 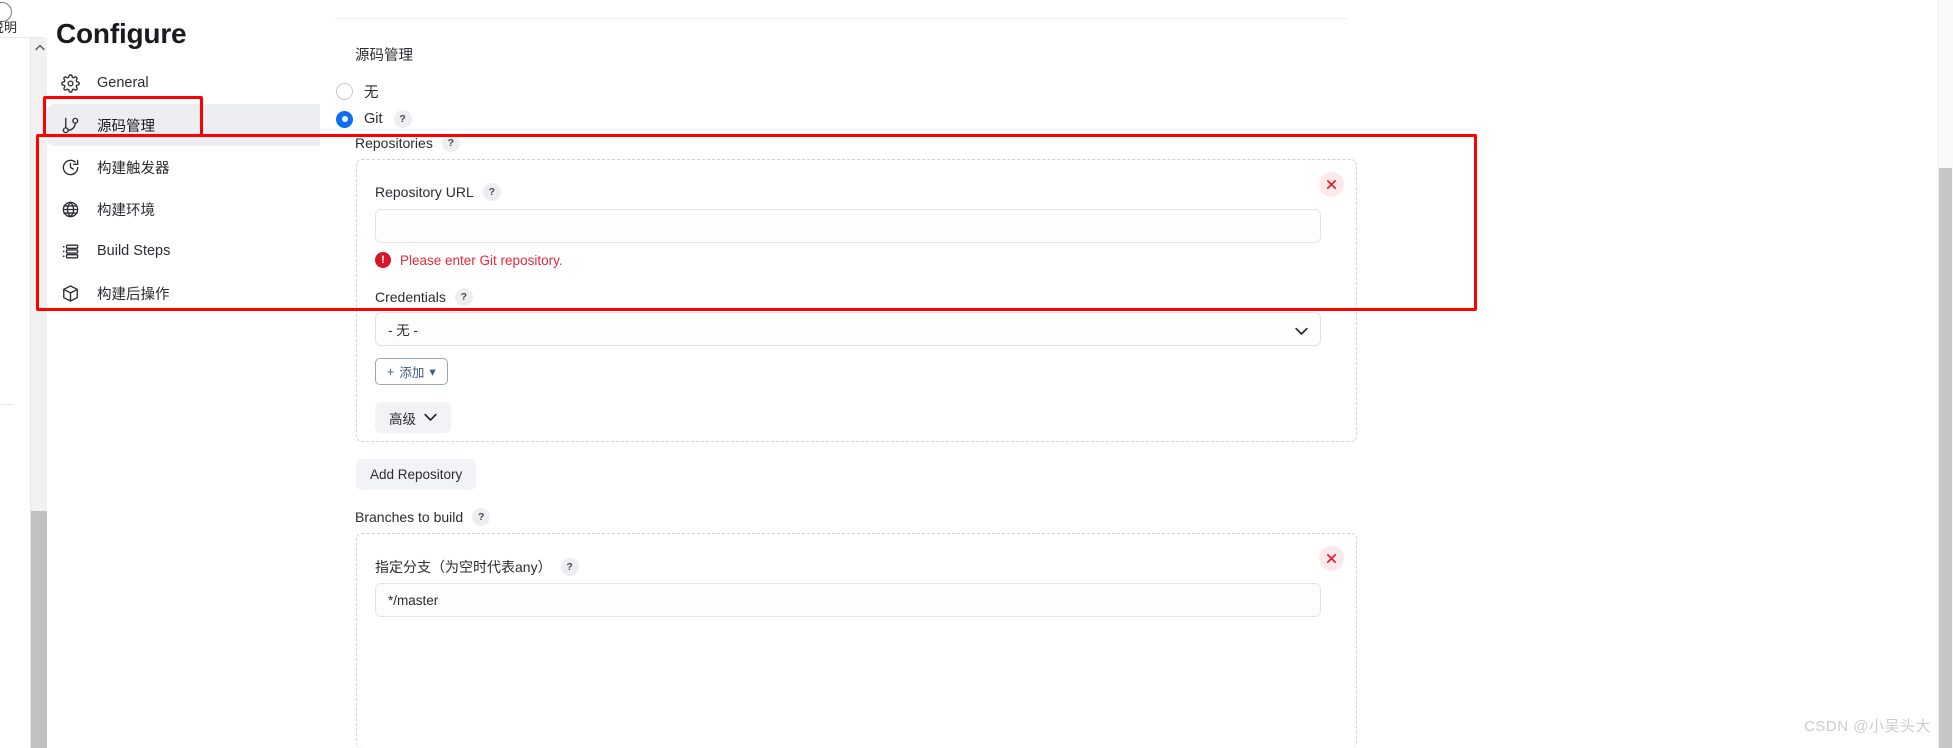 I want to click on add-credentials-label: 添加, so click(x=412, y=373).